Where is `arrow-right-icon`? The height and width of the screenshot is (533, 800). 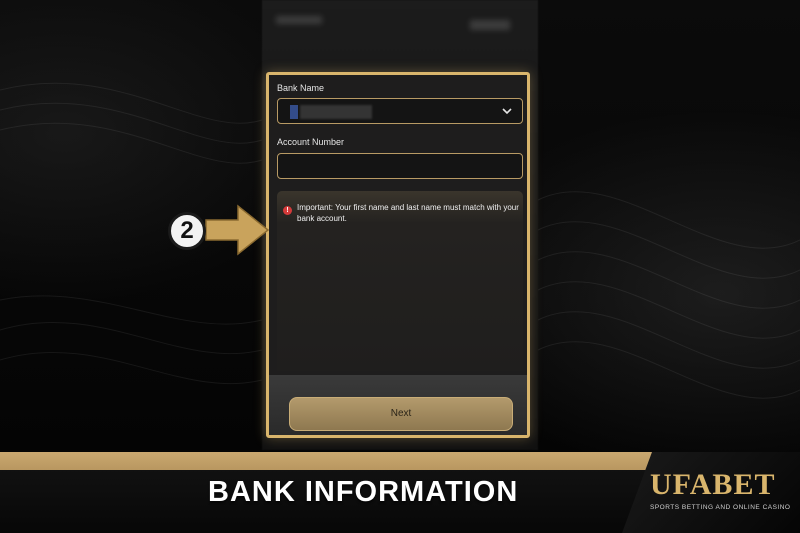 arrow-right-icon is located at coordinates (237, 230).